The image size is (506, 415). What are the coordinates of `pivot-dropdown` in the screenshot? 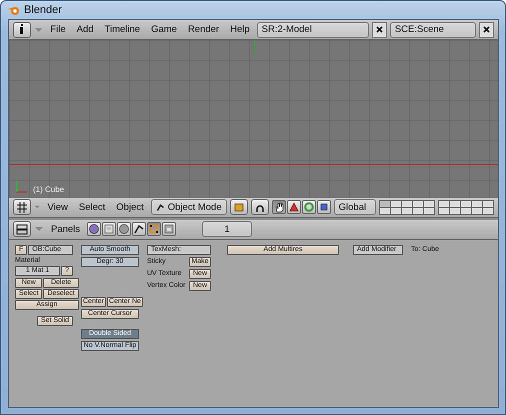 It's located at (259, 207).